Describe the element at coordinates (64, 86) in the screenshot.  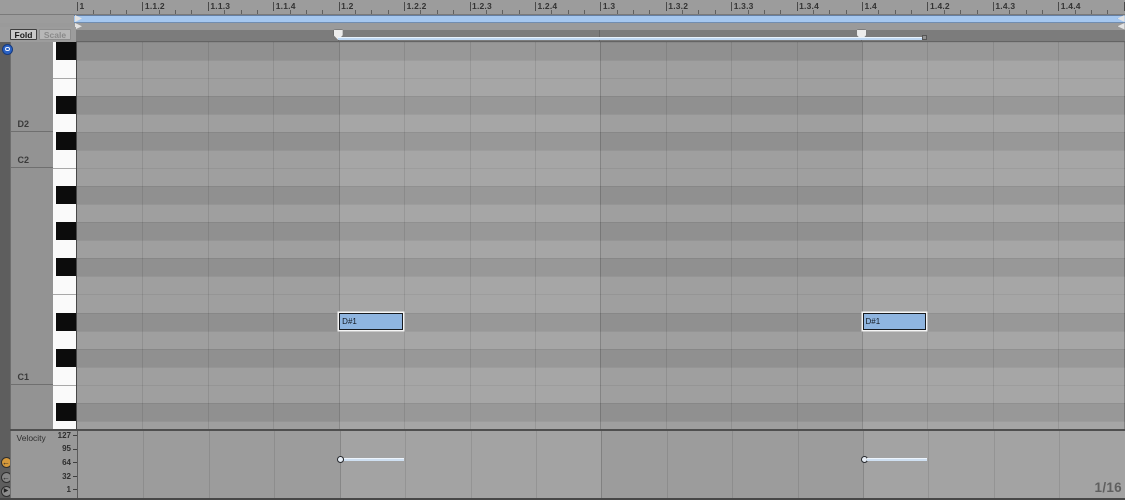
I see `piano-key-e2` at that location.